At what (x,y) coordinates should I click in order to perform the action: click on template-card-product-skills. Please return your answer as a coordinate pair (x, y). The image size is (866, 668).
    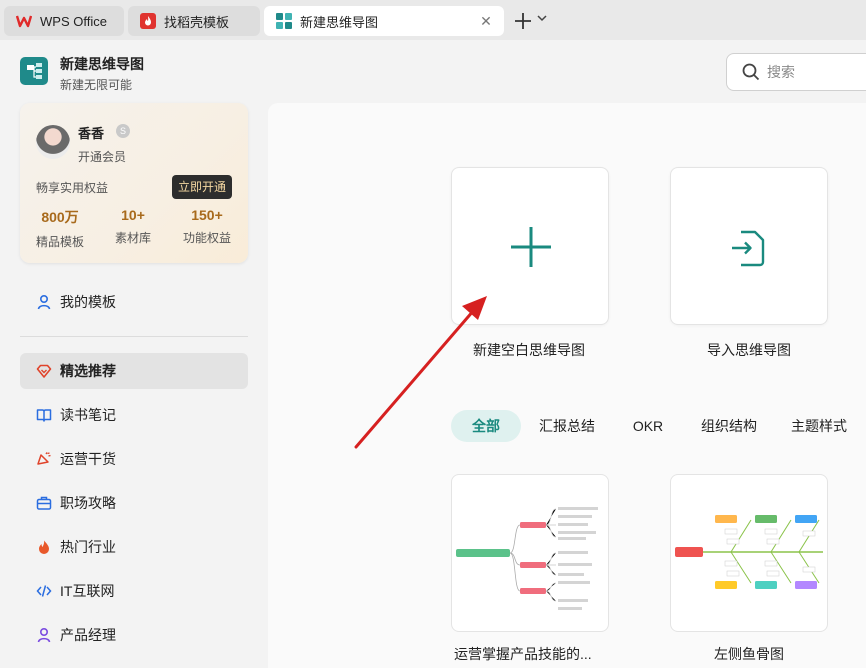
    Looking at the image, I should click on (530, 553).